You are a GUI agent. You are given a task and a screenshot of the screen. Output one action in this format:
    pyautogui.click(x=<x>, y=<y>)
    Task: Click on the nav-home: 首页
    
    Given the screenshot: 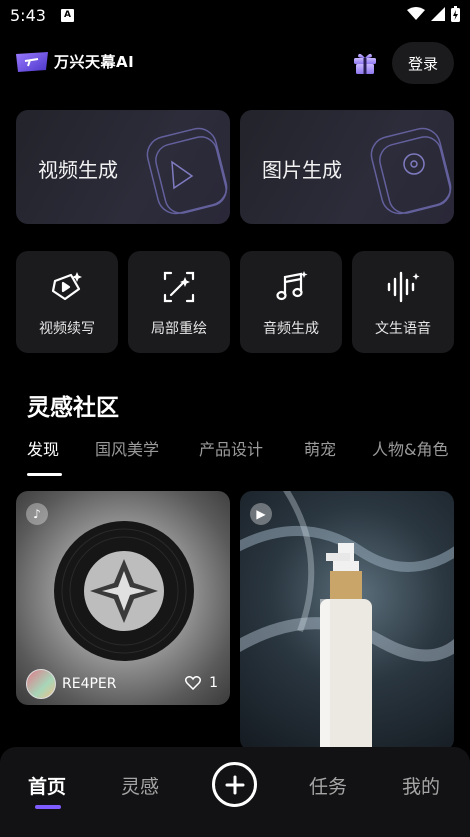 What is the action you would take?
    pyautogui.click(x=47, y=785)
    